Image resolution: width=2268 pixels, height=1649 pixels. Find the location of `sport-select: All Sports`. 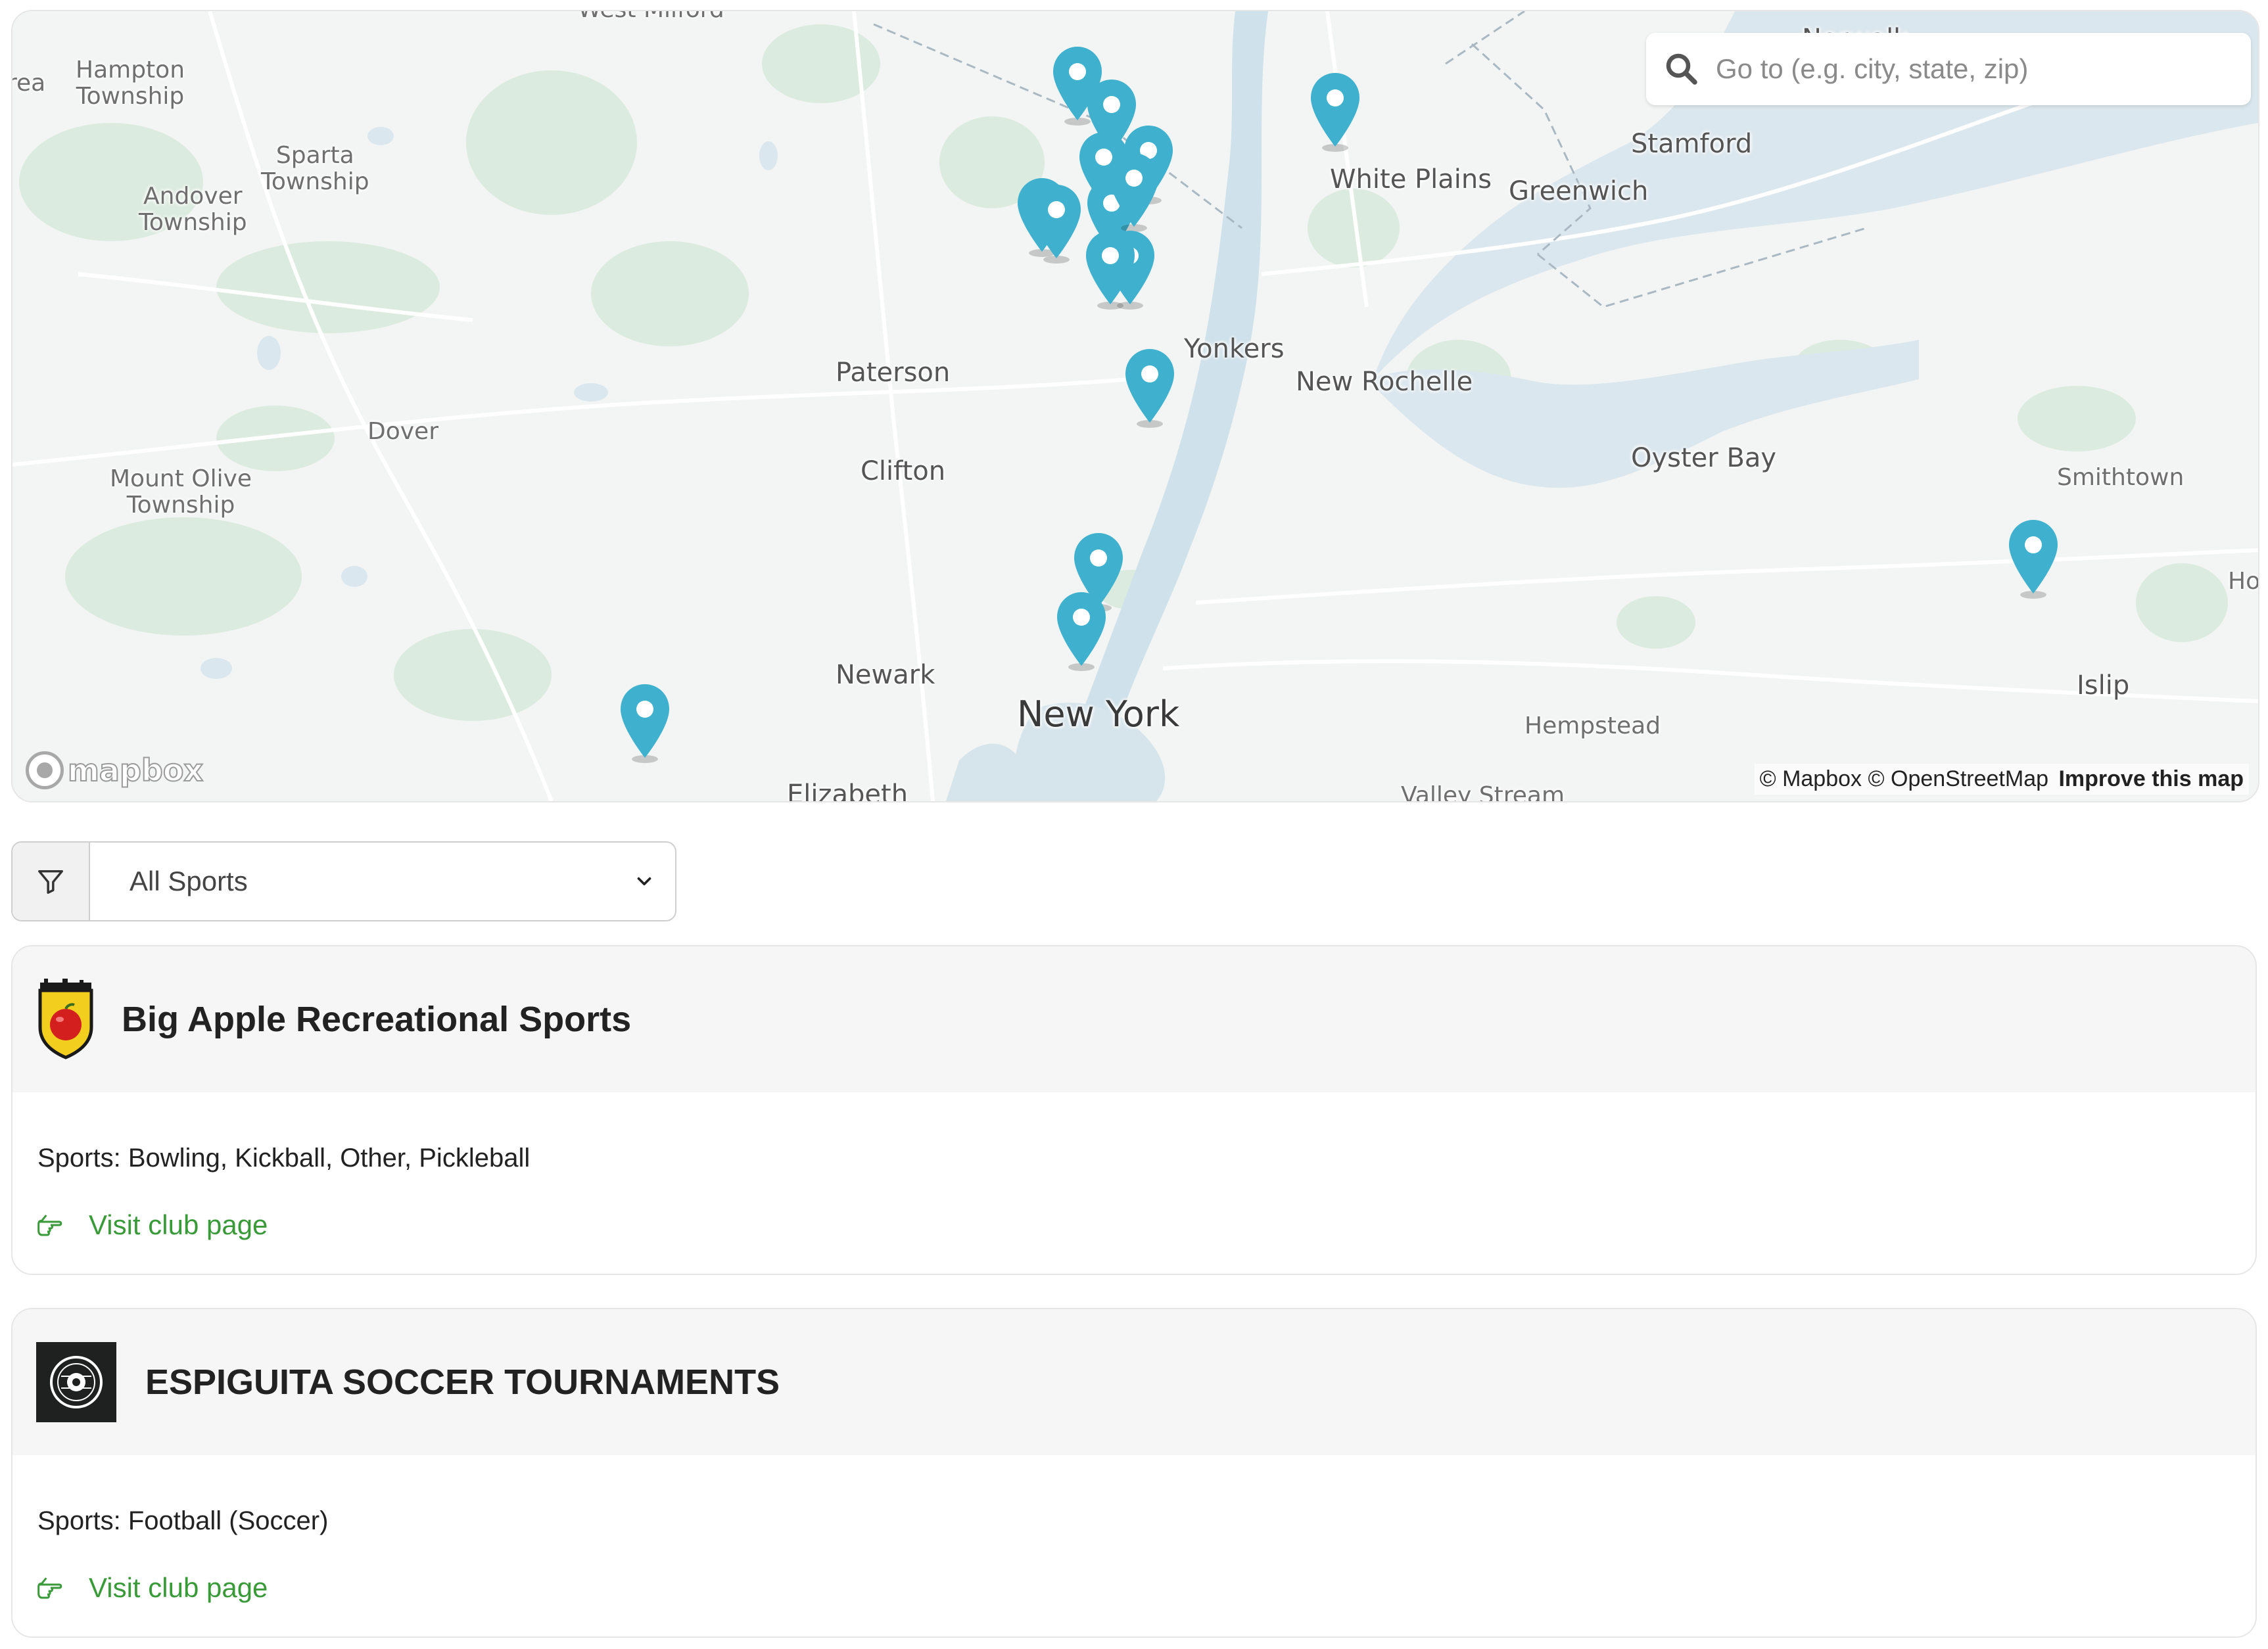

sport-select: All Sports is located at coordinates (382, 881).